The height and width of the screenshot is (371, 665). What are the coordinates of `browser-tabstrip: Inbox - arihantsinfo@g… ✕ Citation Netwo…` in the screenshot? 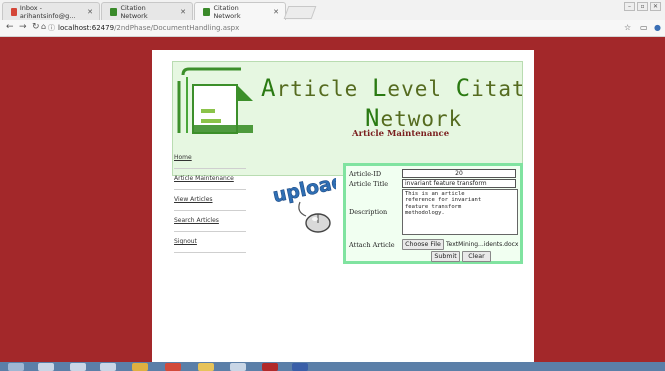 It's located at (332, 10).